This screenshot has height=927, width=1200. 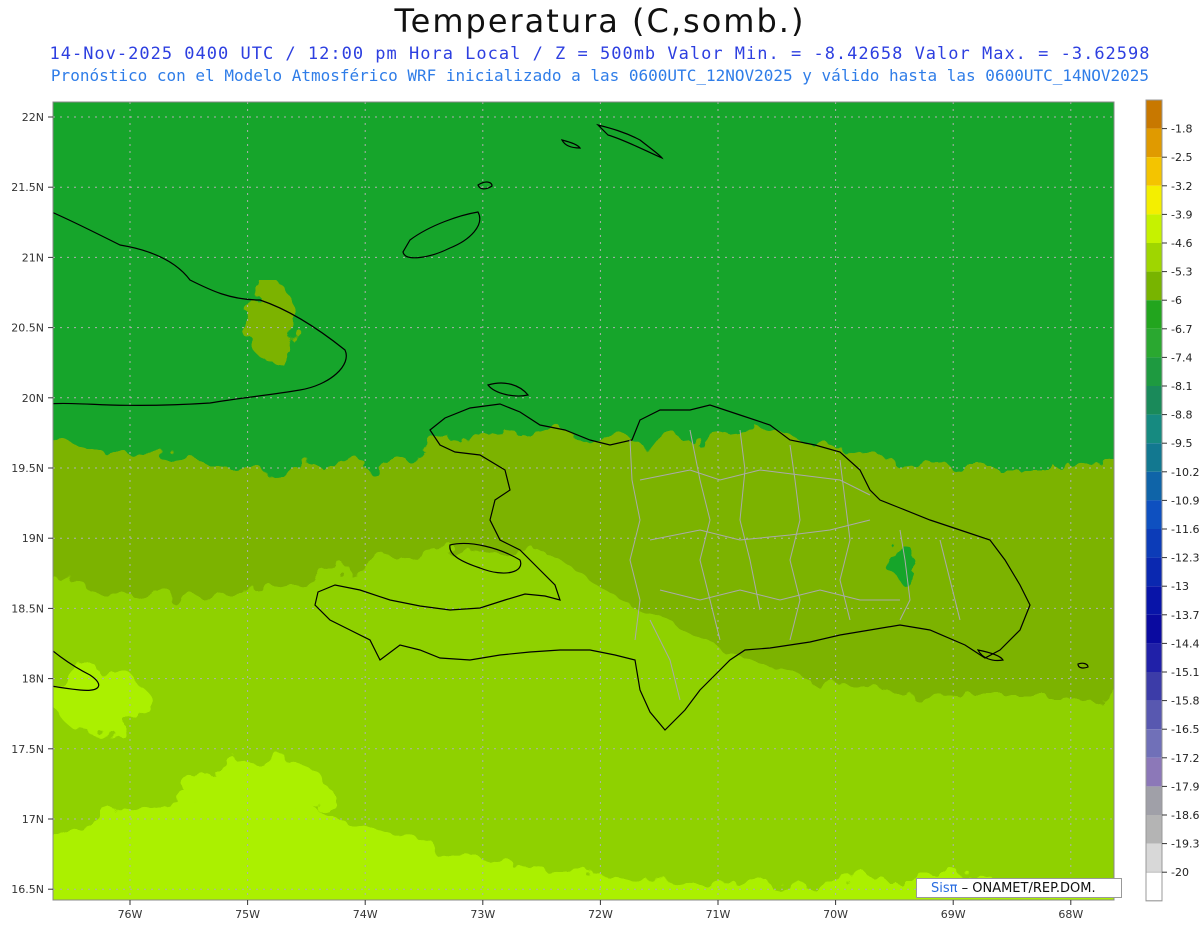 What do you see at coordinates (33, 819) in the screenshot?
I see `lat-label: 17N` at bounding box center [33, 819].